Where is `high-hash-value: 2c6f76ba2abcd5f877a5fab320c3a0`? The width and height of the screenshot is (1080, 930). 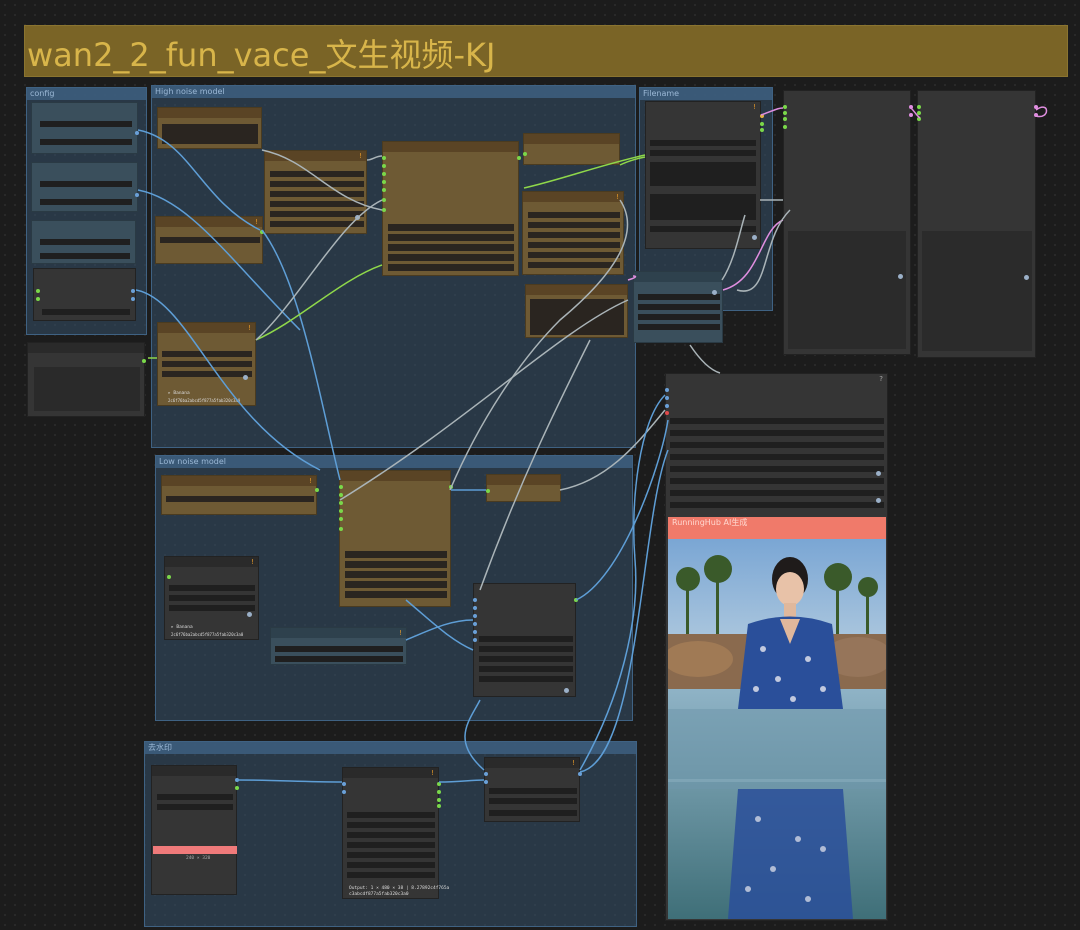
high-hash-value: 2c6f76ba2abcd5f877a5fab320c3a0 is located at coordinates (204, 400).